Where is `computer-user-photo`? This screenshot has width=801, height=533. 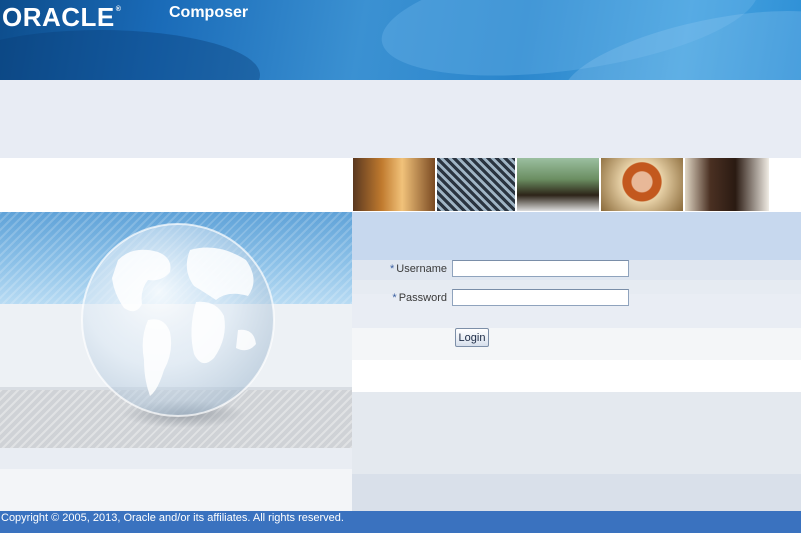
computer-user-photo is located at coordinates (558, 184).